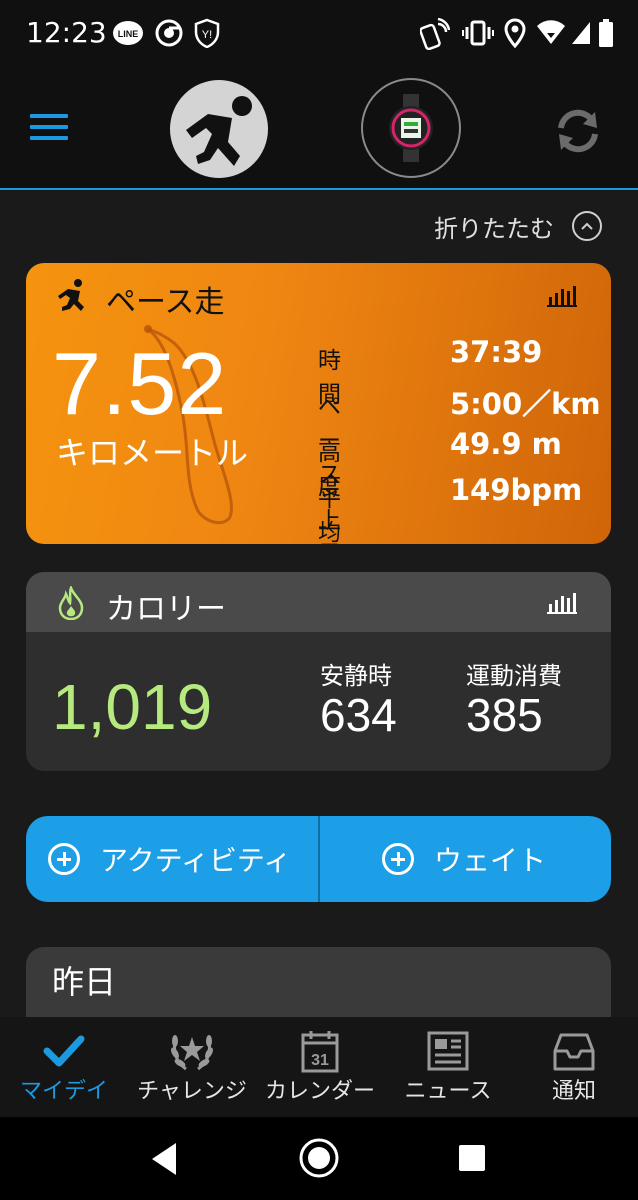 The width and height of the screenshot is (638, 1200). What do you see at coordinates (71, 295) in the screenshot?
I see `running-icon` at bounding box center [71, 295].